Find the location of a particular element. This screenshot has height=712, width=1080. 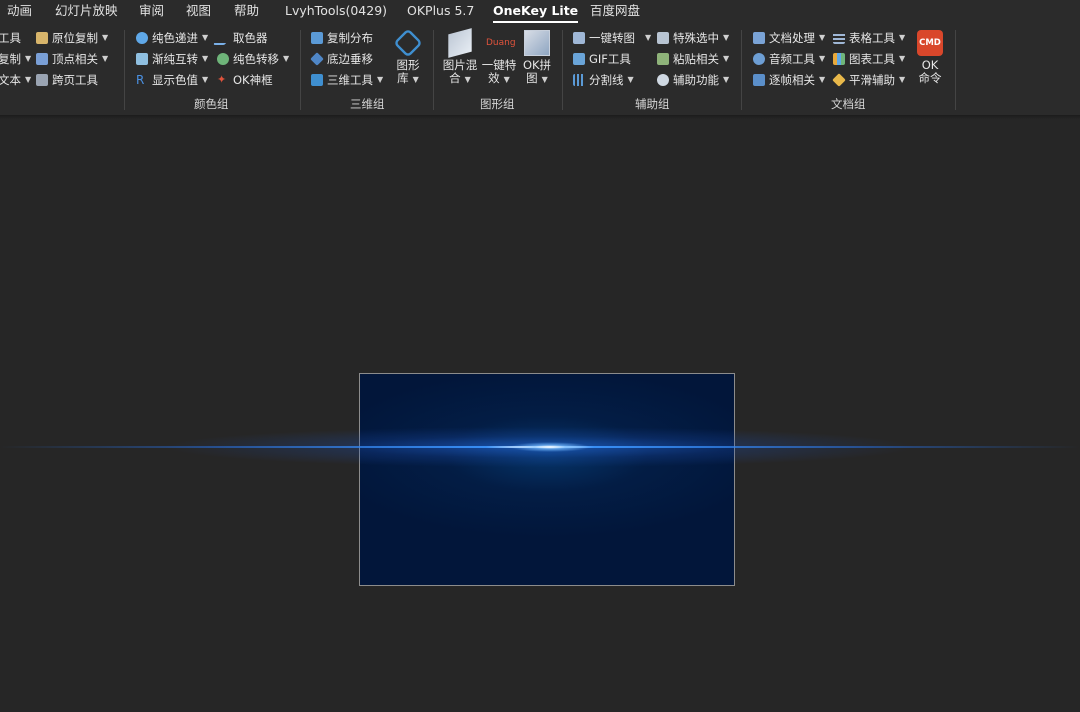

in-place-copy-button: 原位复制 ▼ is located at coordinates (72, 38).